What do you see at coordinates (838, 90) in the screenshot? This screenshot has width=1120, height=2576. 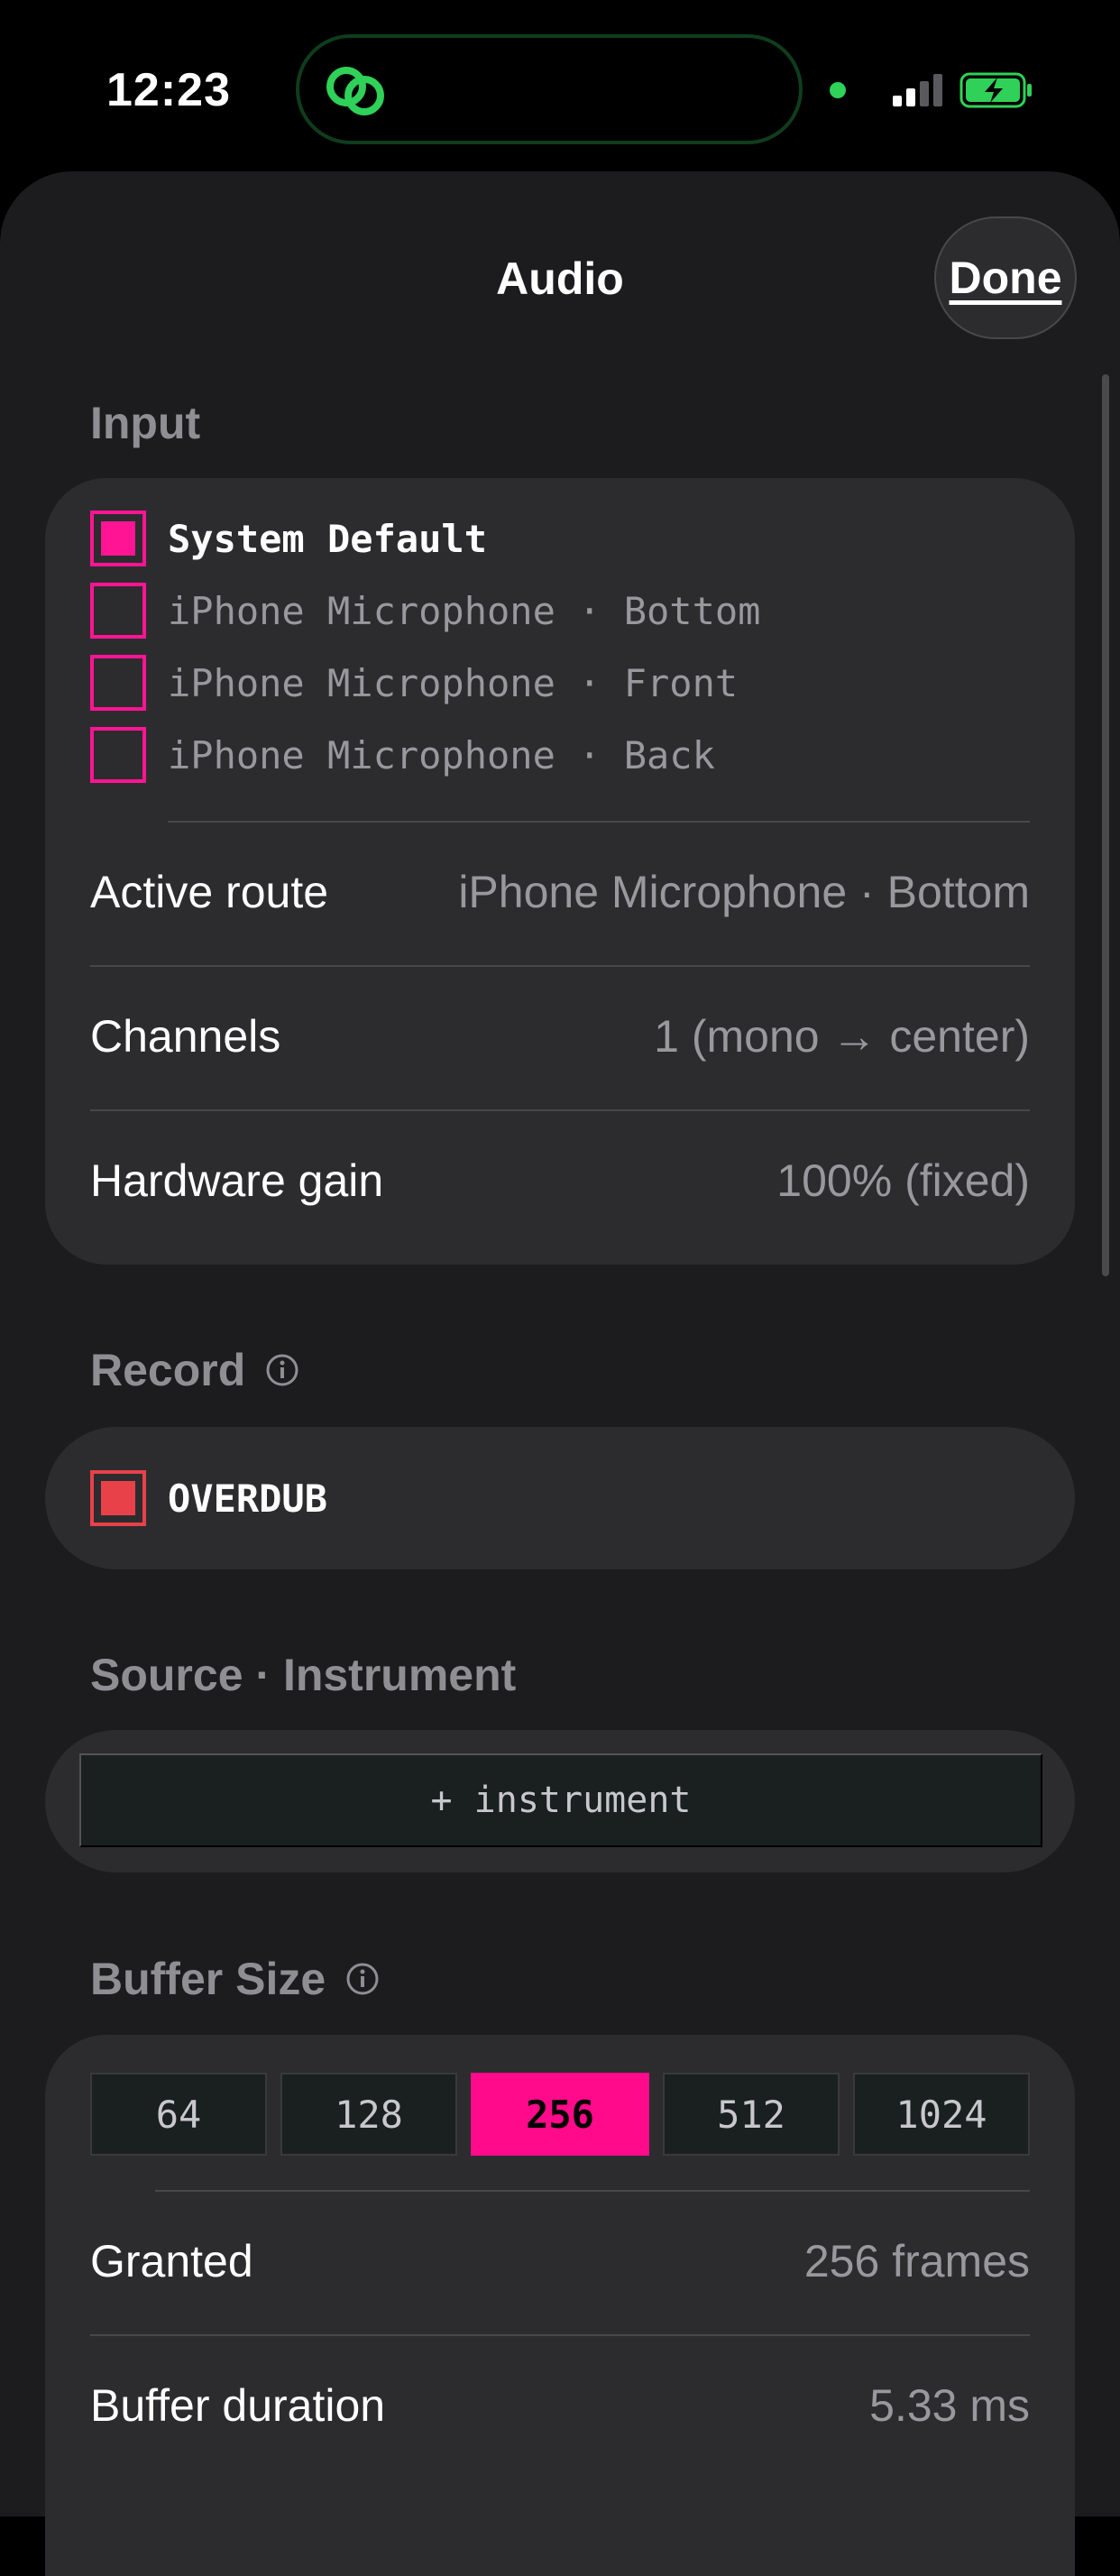 I see `privacy-indicator-dot` at bounding box center [838, 90].